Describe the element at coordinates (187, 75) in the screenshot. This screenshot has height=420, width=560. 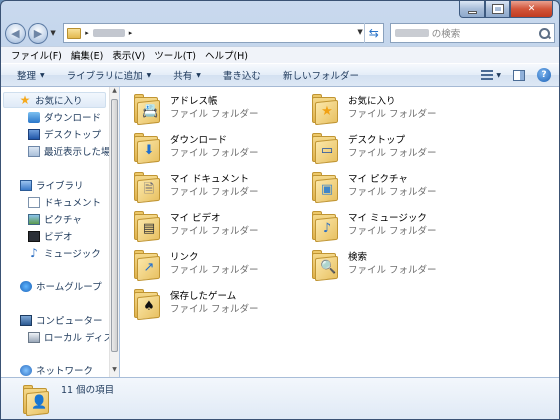
I see `share-button: 共有 ▼` at that location.